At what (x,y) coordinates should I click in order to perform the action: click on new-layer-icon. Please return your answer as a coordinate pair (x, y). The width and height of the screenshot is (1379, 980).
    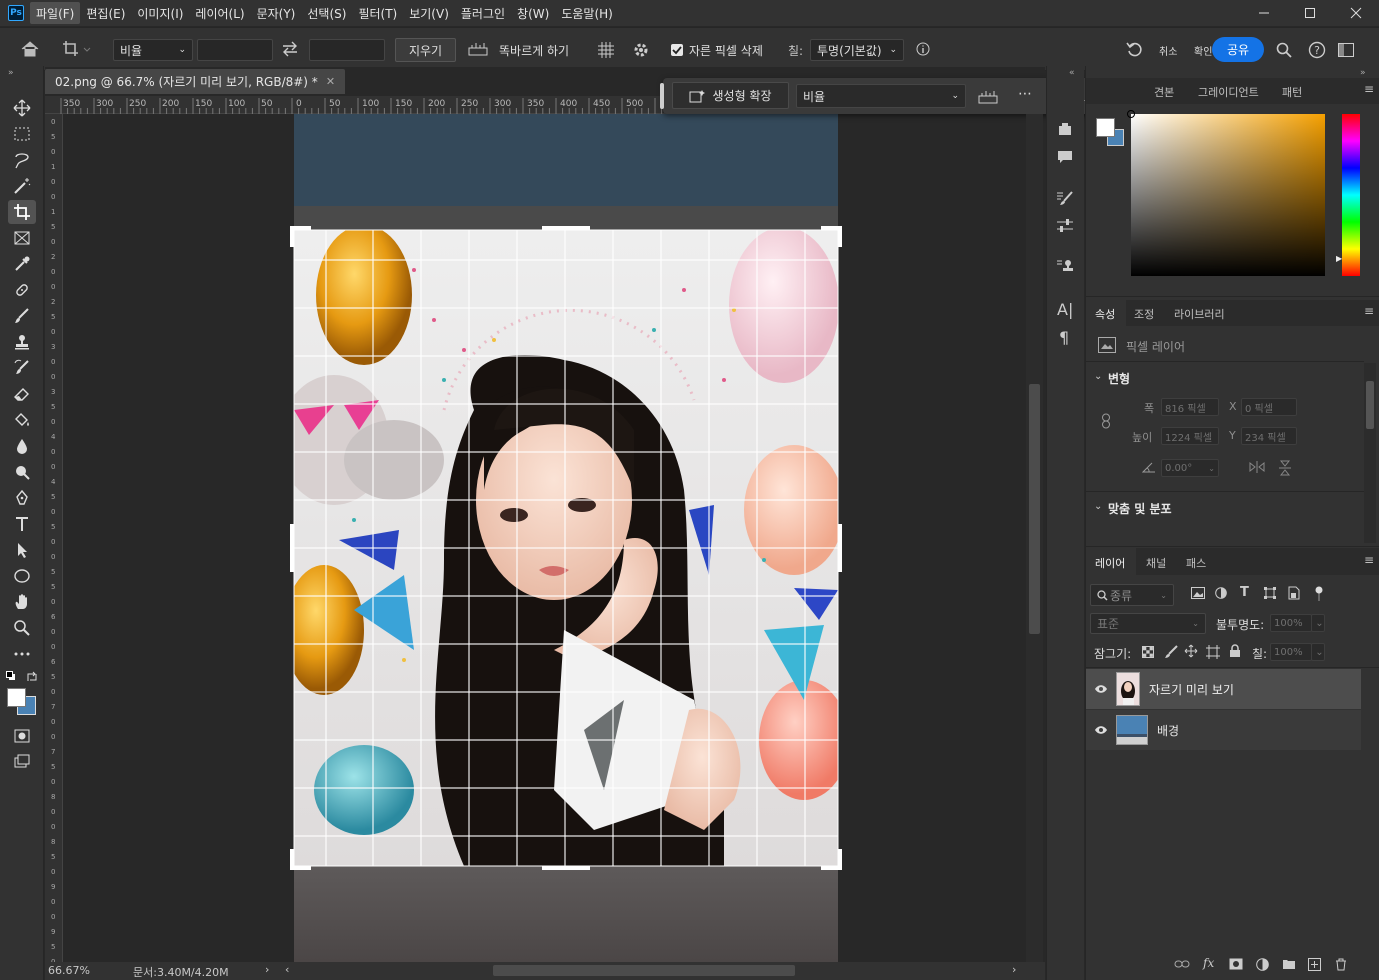
    Looking at the image, I should click on (1314, 964).